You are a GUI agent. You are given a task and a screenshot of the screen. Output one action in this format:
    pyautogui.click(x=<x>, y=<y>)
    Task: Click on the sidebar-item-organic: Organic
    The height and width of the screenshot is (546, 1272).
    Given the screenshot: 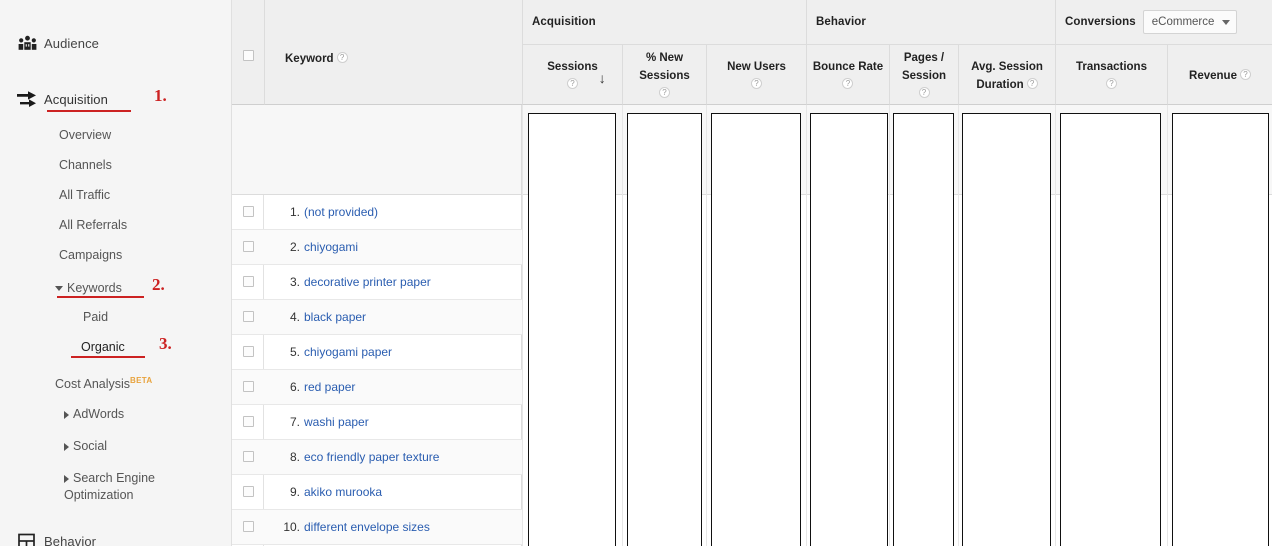 What is the action you would take?
    pyautogui.click(x=103, y=347)
    